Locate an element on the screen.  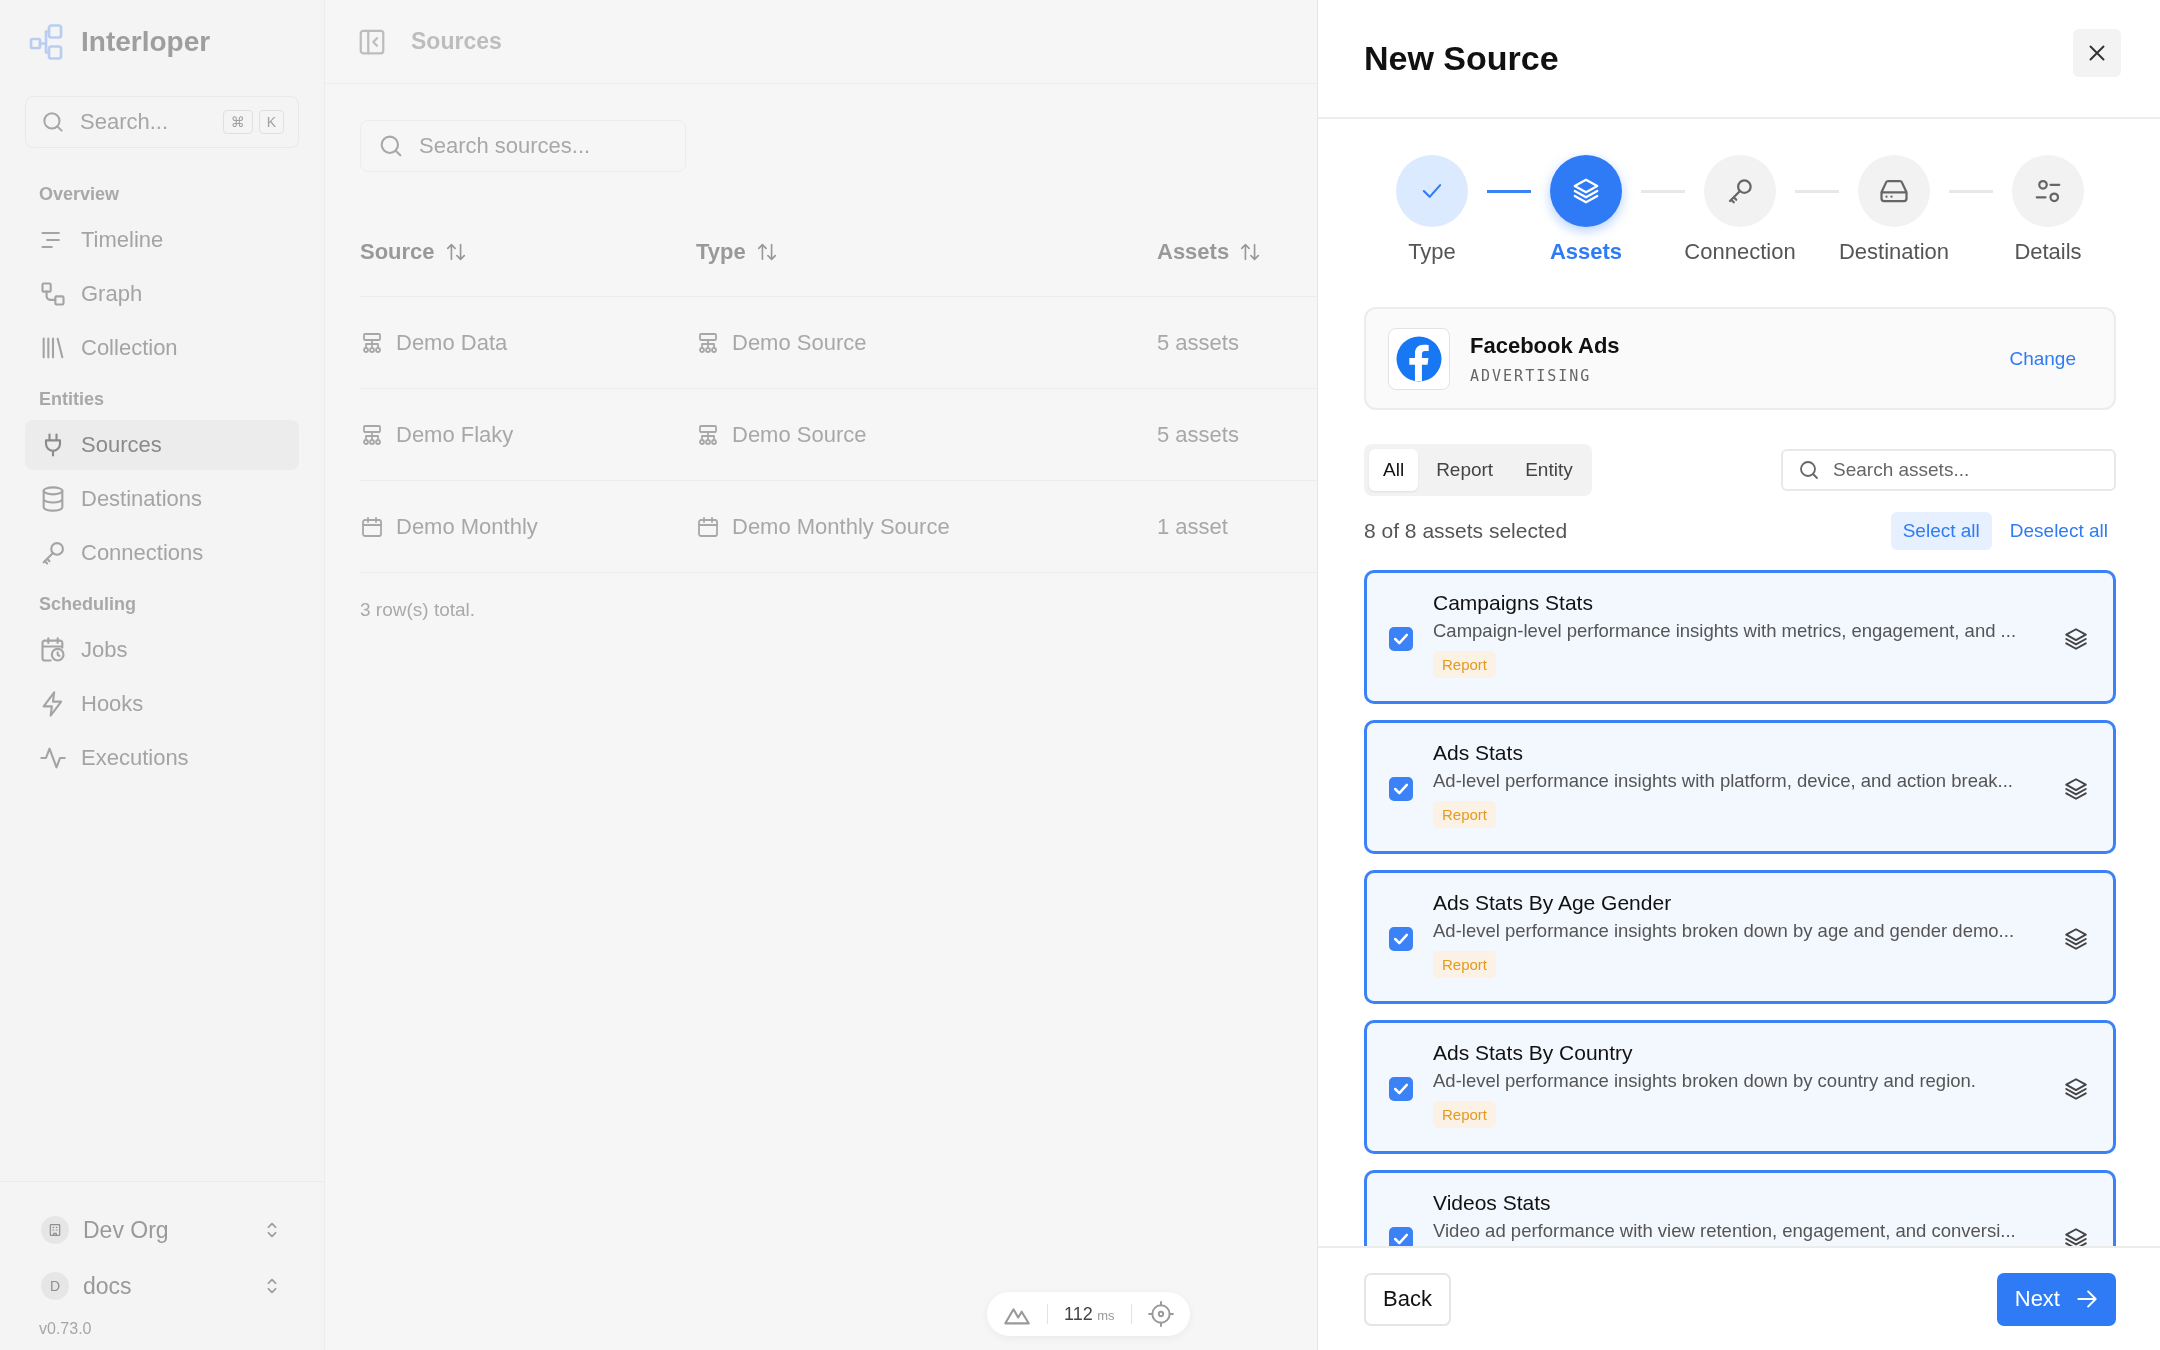
table-cell: 1 asset is located at coordinates (1192, 526).